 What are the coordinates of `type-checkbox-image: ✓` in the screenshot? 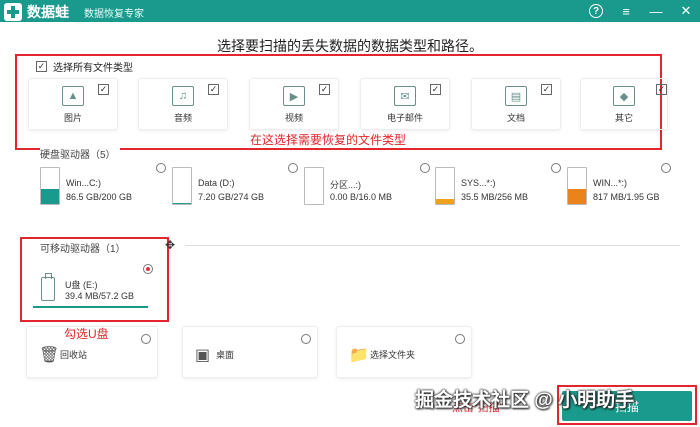 It's located at (103, 89).